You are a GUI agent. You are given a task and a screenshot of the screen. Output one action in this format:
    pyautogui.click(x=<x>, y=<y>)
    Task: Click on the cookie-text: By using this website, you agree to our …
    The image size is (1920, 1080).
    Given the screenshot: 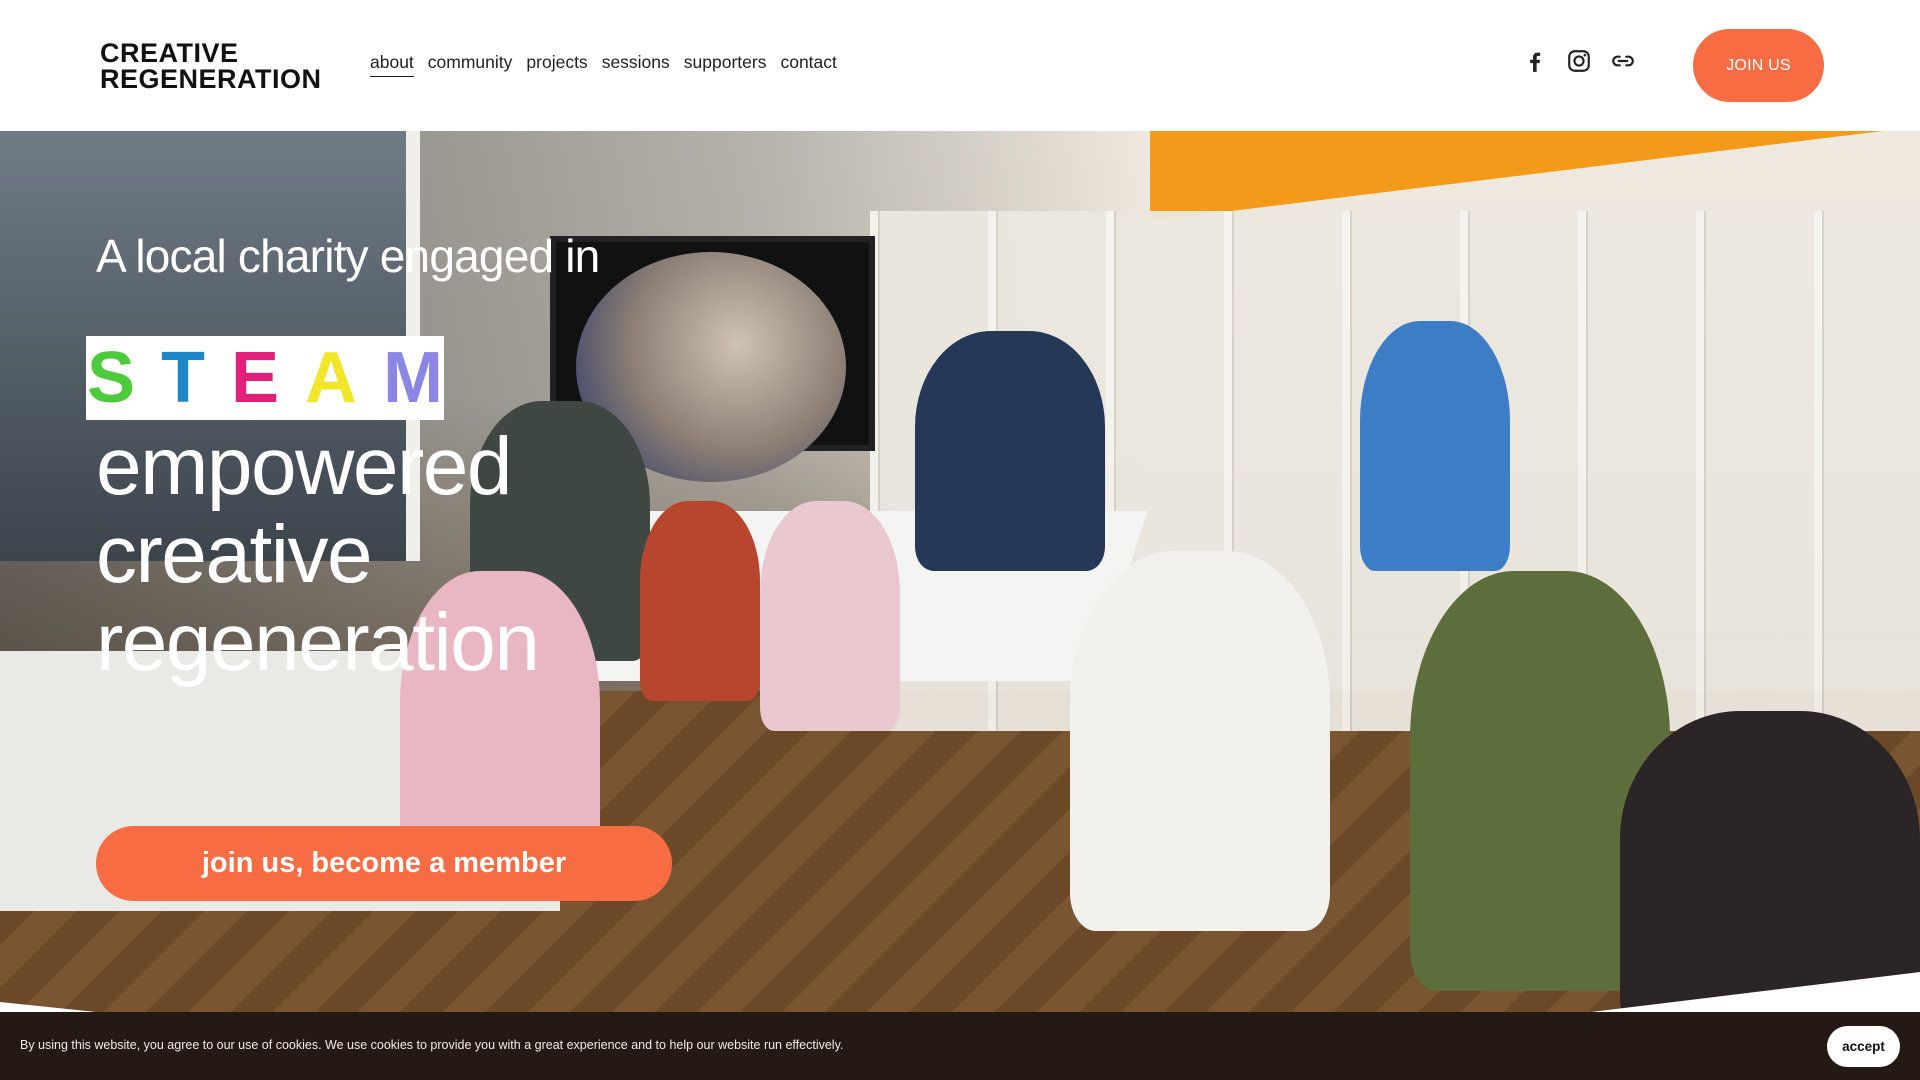 What is the action you would take?
    pyautogui.click(x=432, y=1045)
    